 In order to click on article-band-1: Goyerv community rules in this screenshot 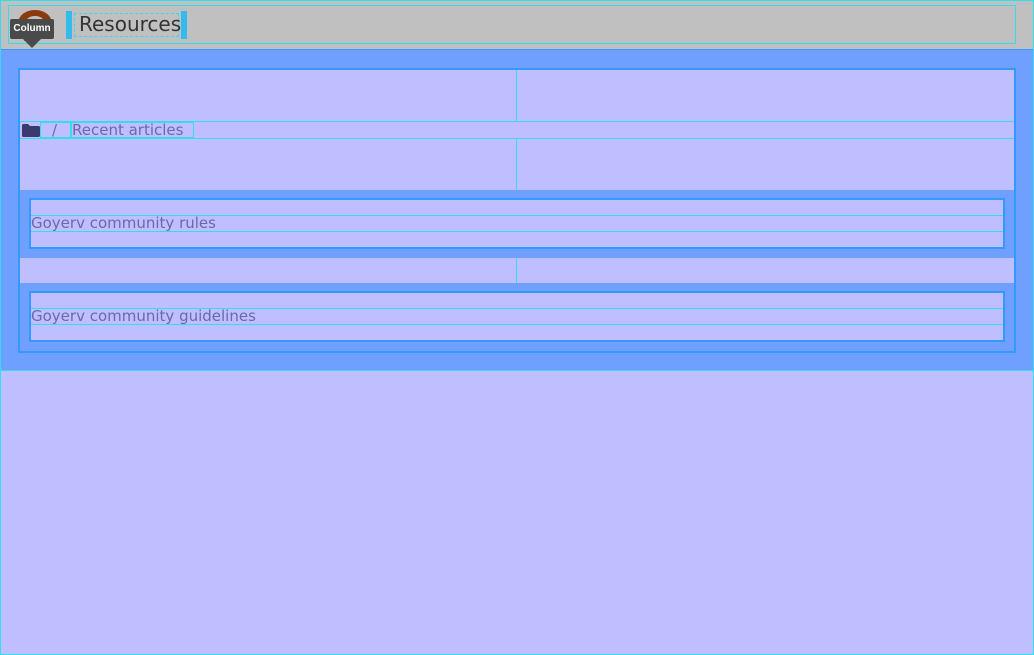, I will do `click(517, 224)`.